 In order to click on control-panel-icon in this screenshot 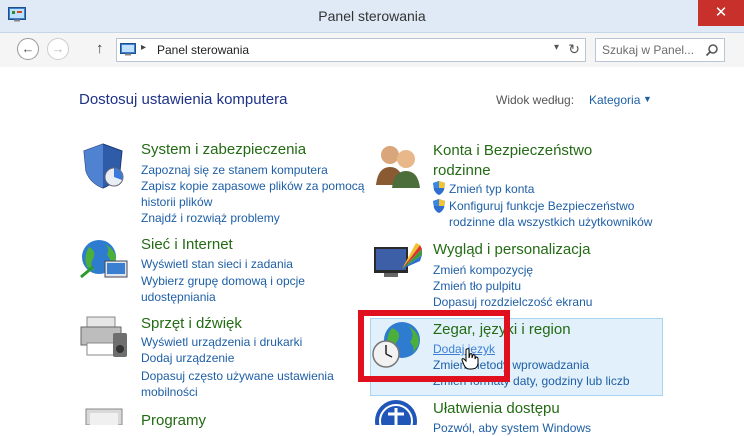, I will do `click(128, 49)`.